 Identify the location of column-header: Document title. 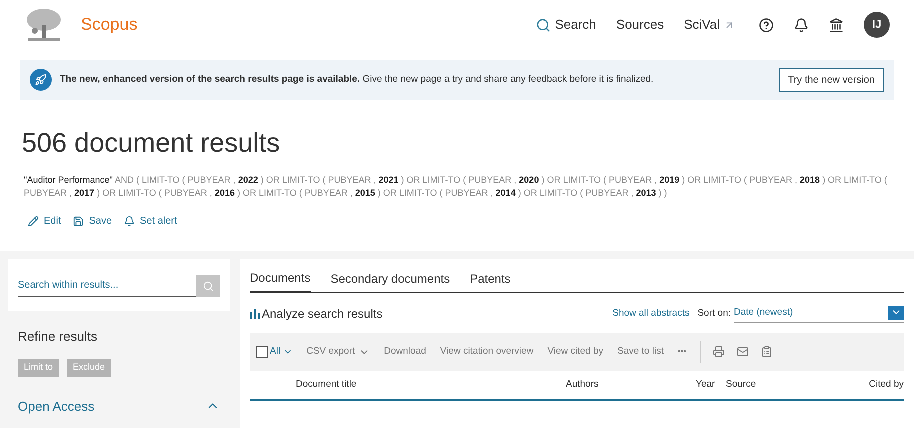
(327, 385).